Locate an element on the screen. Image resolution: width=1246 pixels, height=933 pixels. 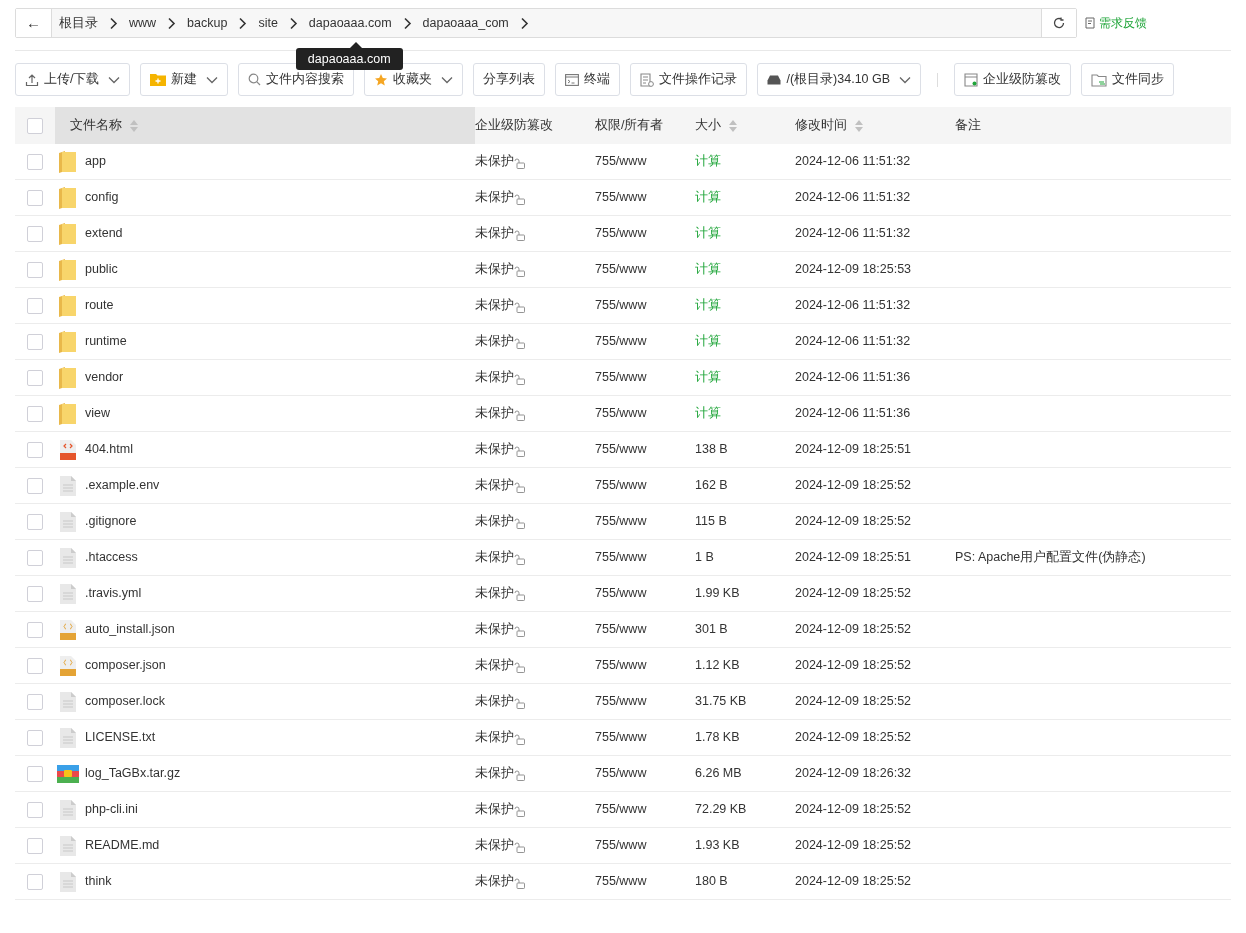
file-name: .travis.yml is located at coordinates (113, 593).